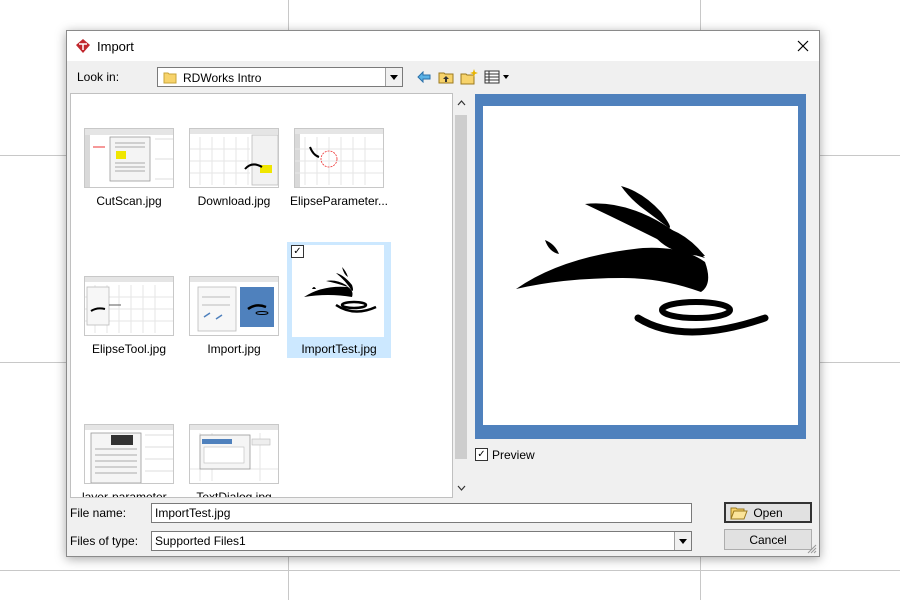  I want to click on file-item: CutScan.jpg, so click(129, 182).